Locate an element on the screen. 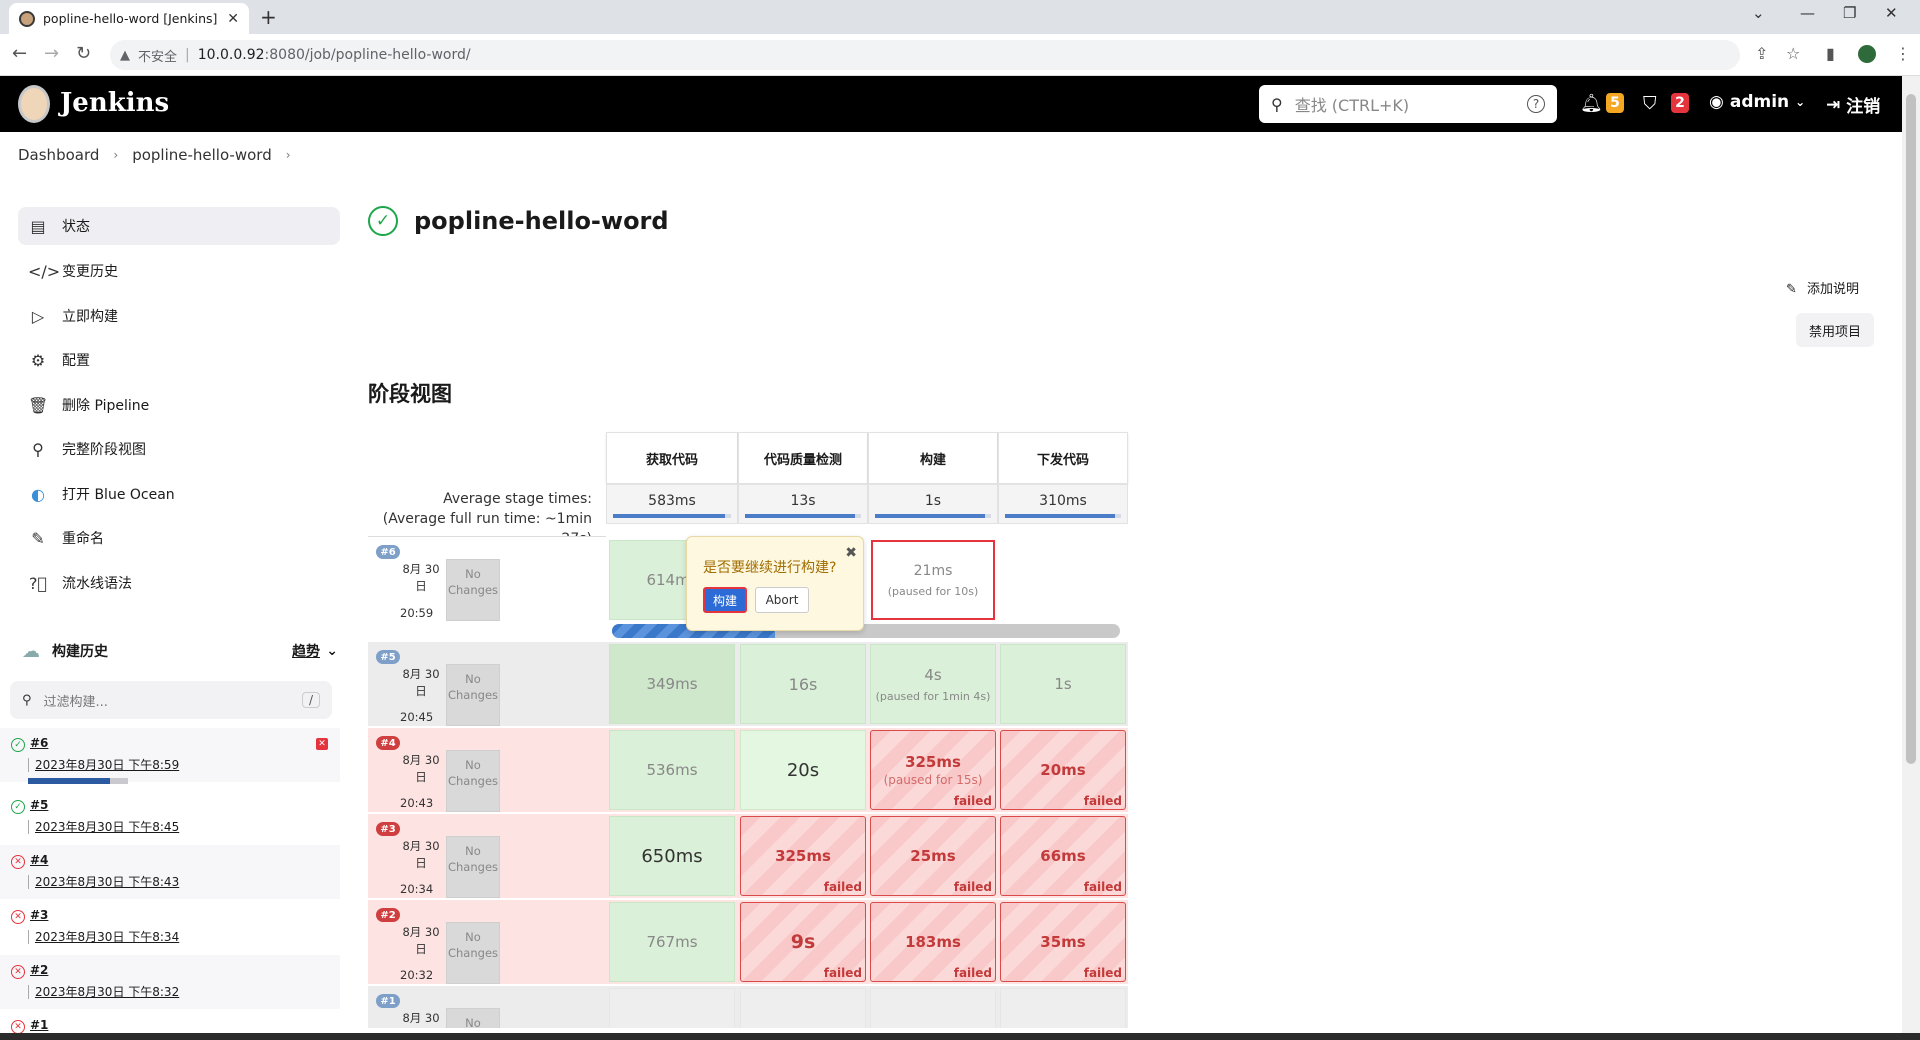  stage-cell-failed: 35ms failed is located at coordinates (1063, 942).